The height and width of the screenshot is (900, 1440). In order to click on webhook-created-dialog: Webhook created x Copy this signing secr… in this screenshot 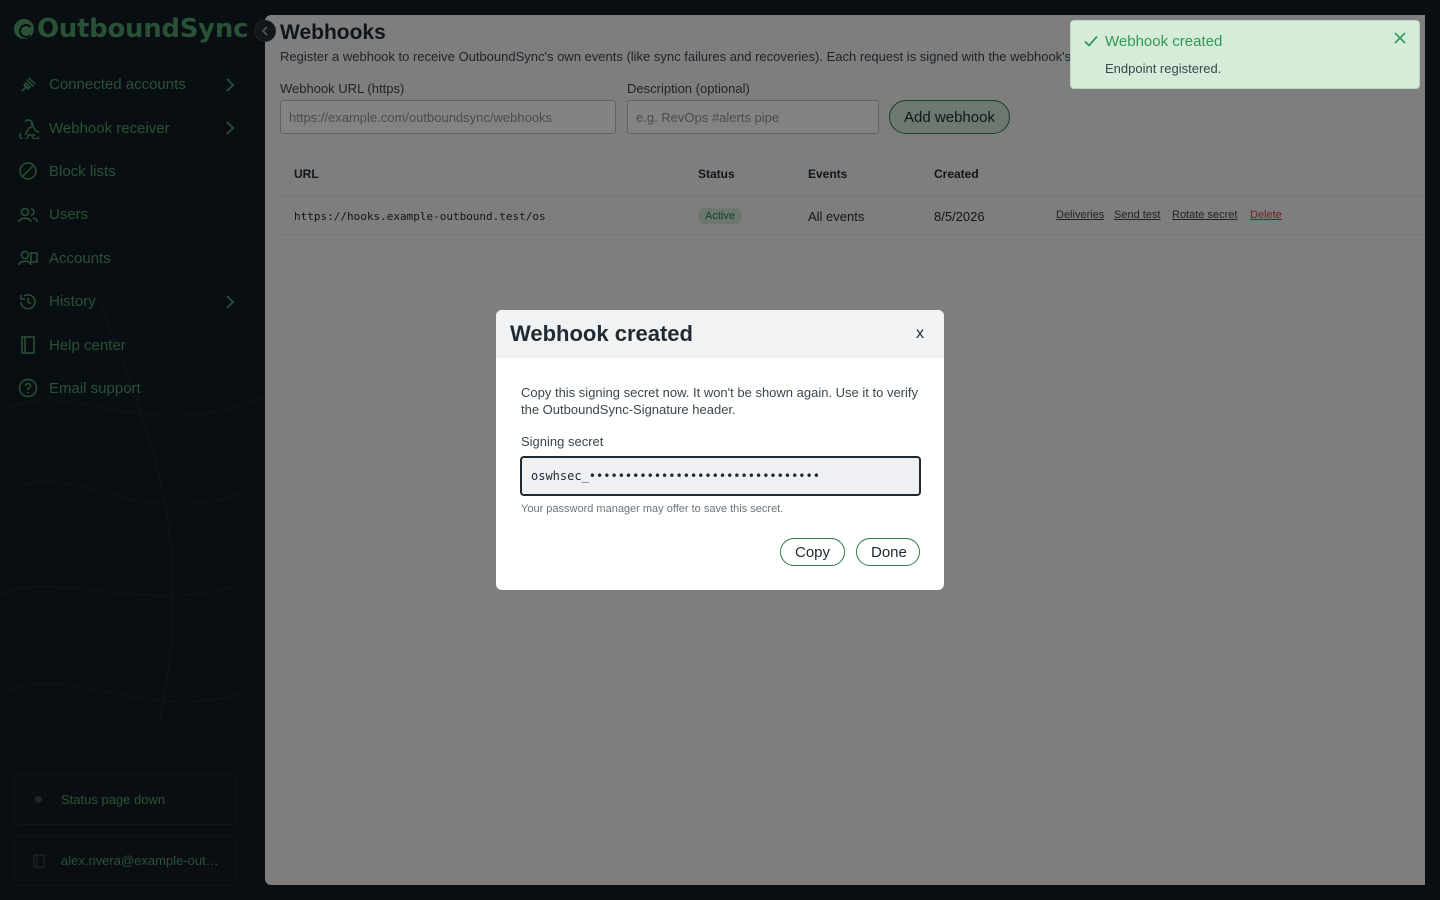, I will do `click(720, 450)`.